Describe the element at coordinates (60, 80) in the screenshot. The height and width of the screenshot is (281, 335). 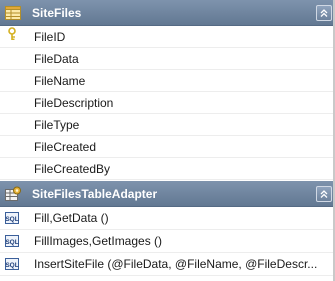
I see `column-name: FileName` at that location.